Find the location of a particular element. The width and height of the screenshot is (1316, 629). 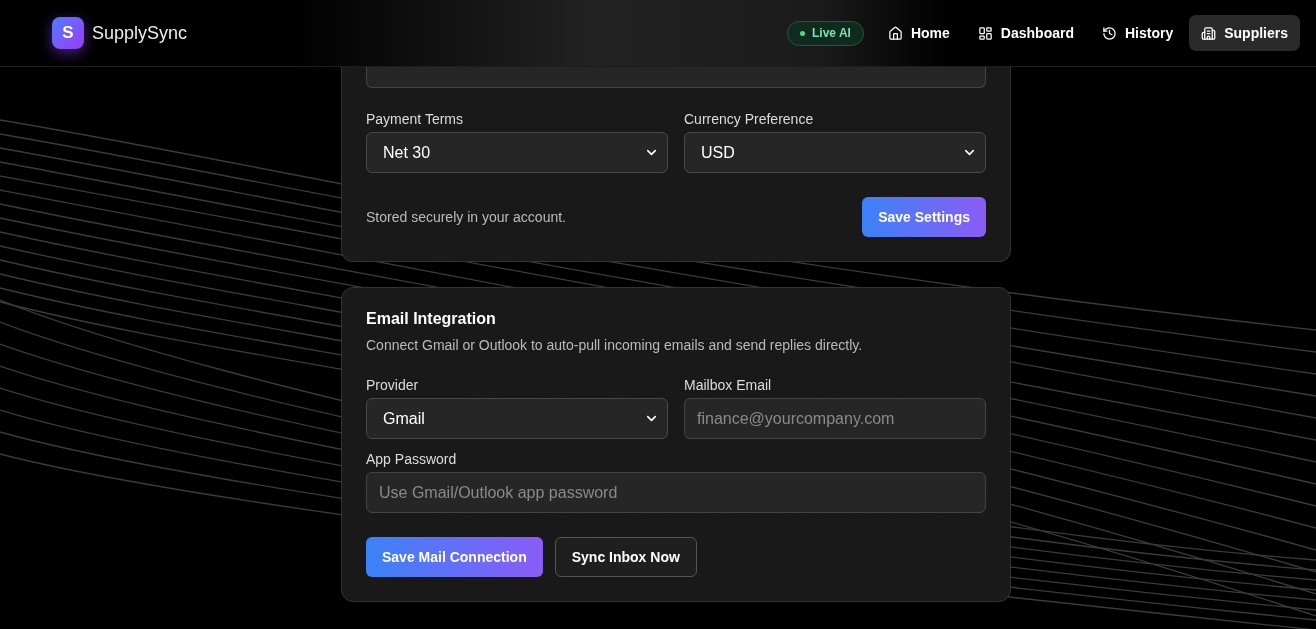

status-dot is located at coordinates (803, 33).